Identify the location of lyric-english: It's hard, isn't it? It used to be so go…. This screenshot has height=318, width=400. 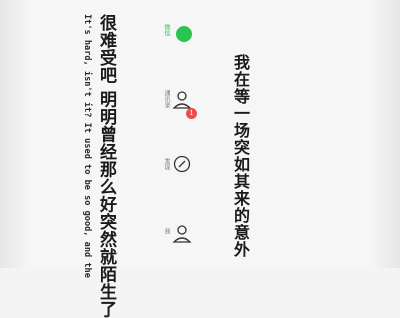
(87, 146).